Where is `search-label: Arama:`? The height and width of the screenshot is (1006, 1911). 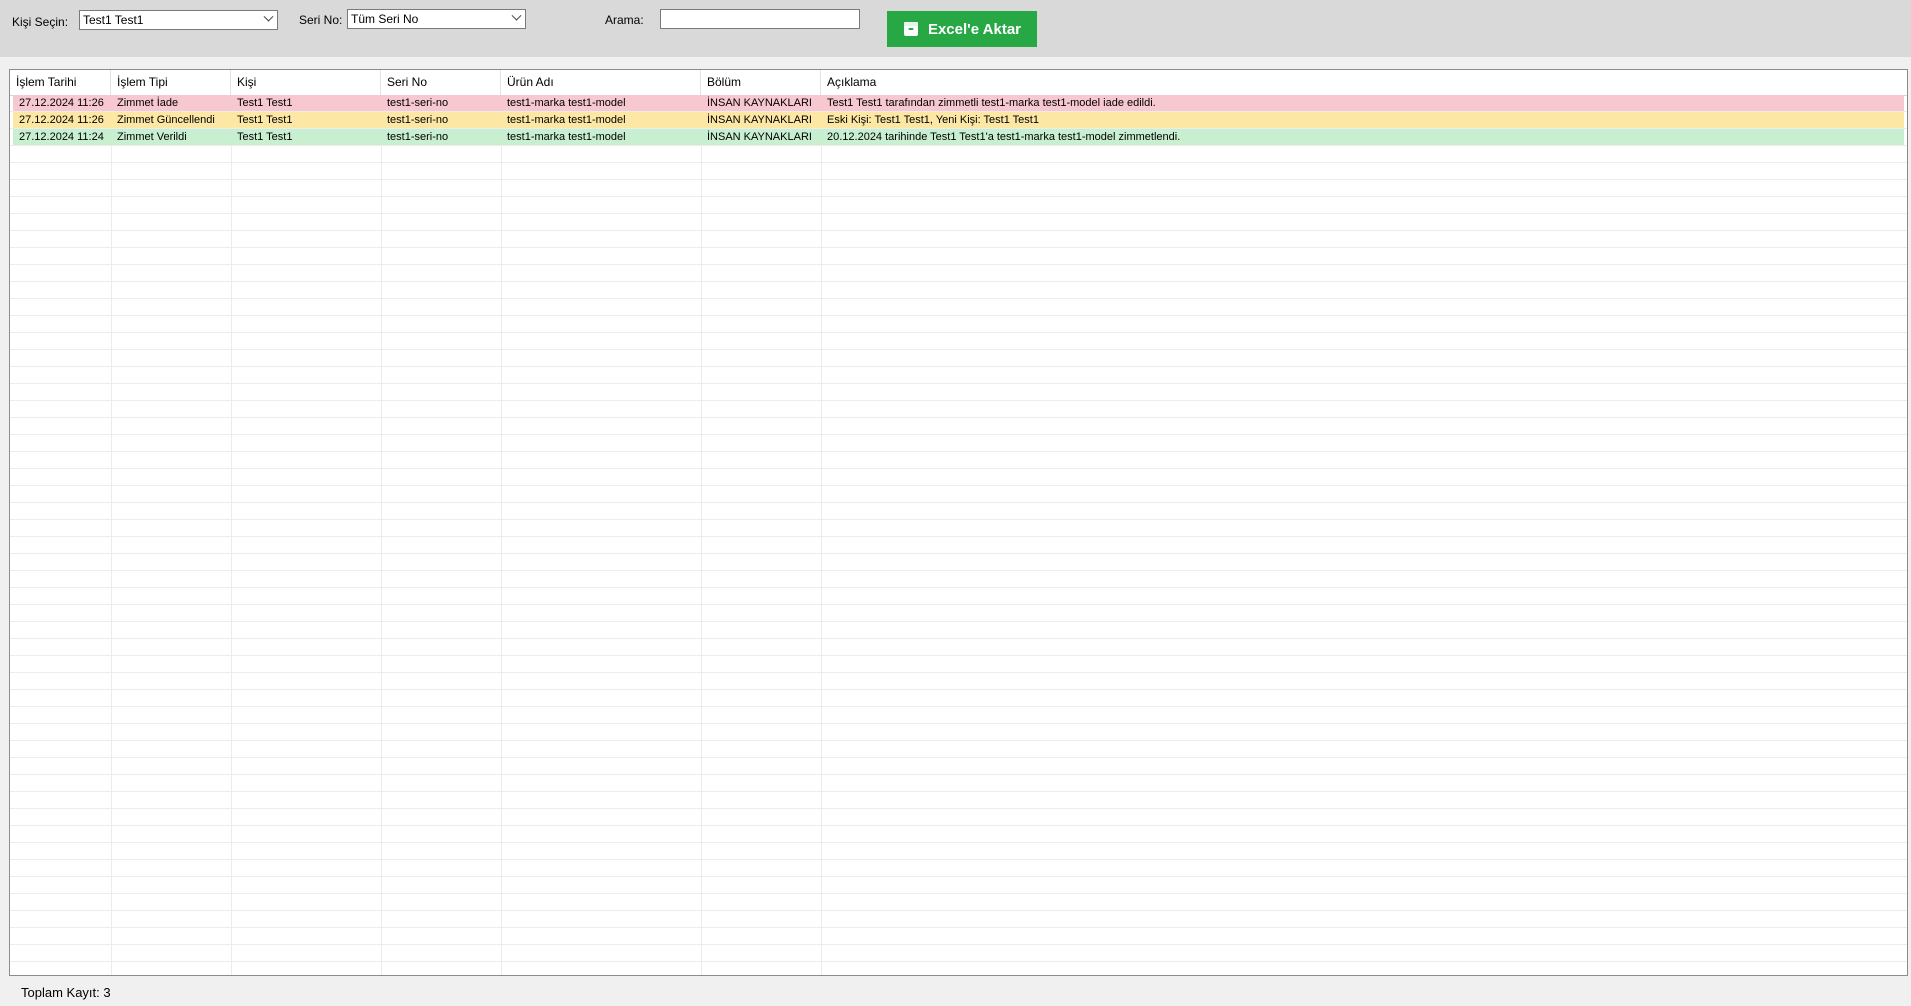 search-label: Arama: is located at coordinates (624, 20).